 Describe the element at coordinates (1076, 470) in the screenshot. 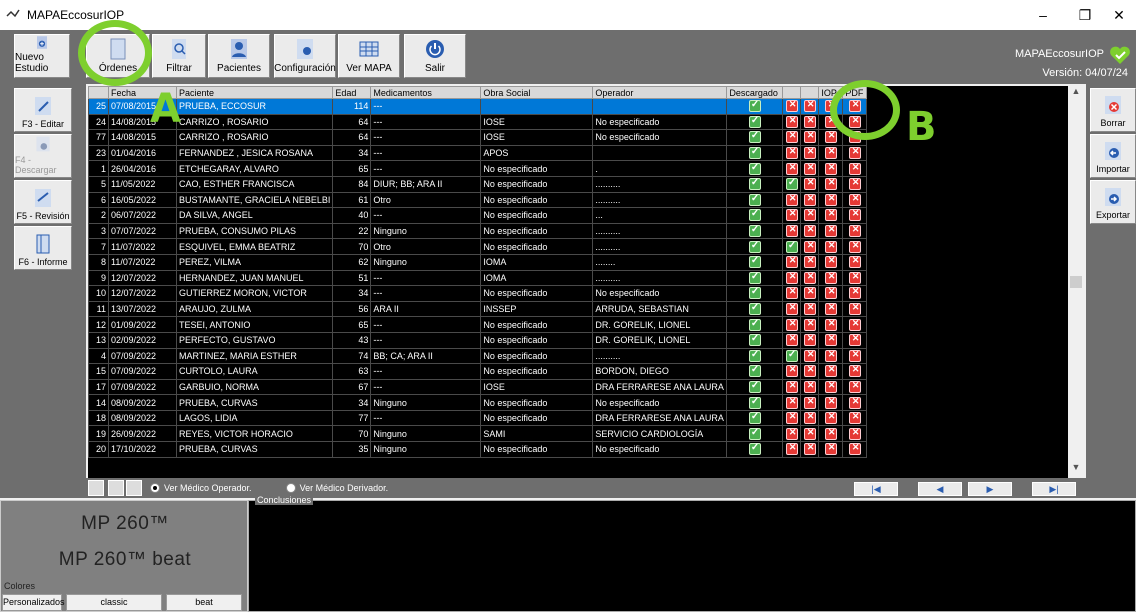

I see `scroll-down-arrow: ▼` at that location.